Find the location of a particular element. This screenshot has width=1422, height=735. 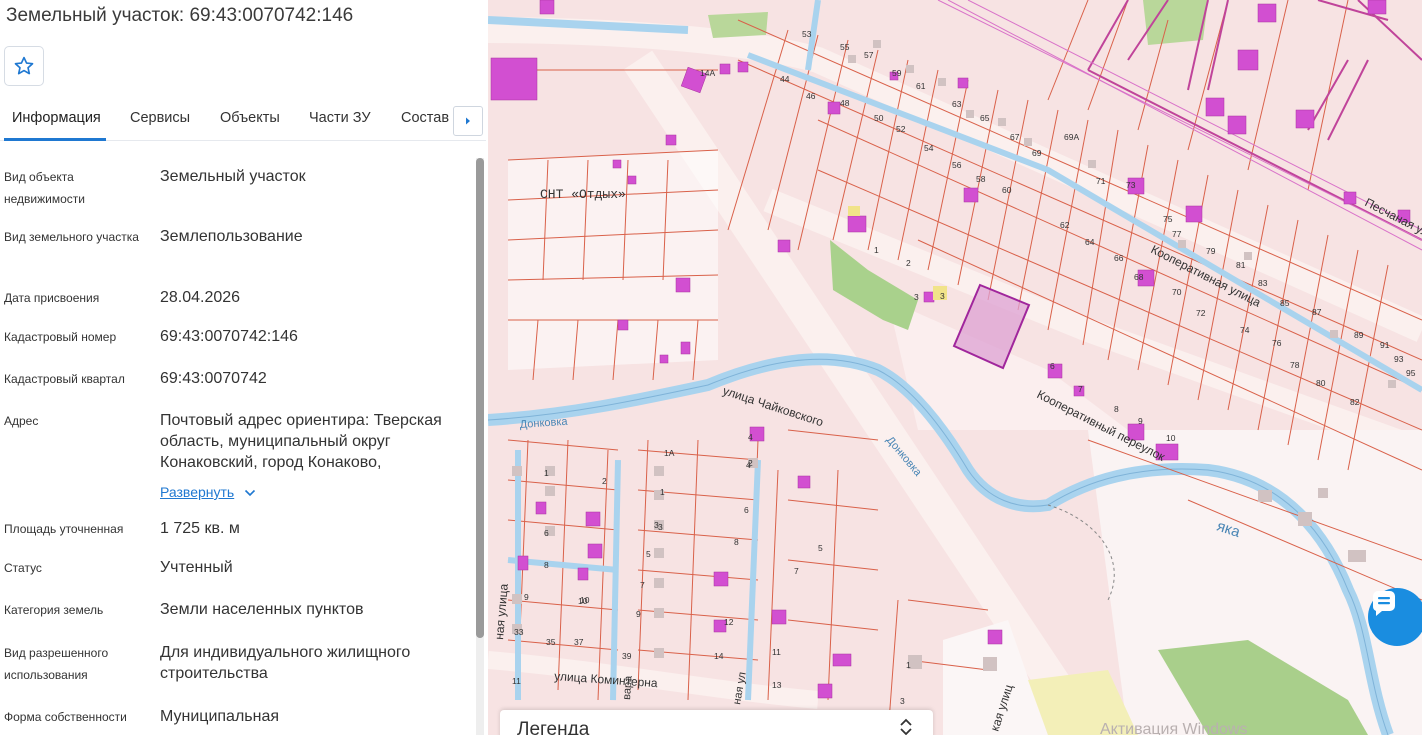

house-number: 69А is located at coordinates (1071, 137).